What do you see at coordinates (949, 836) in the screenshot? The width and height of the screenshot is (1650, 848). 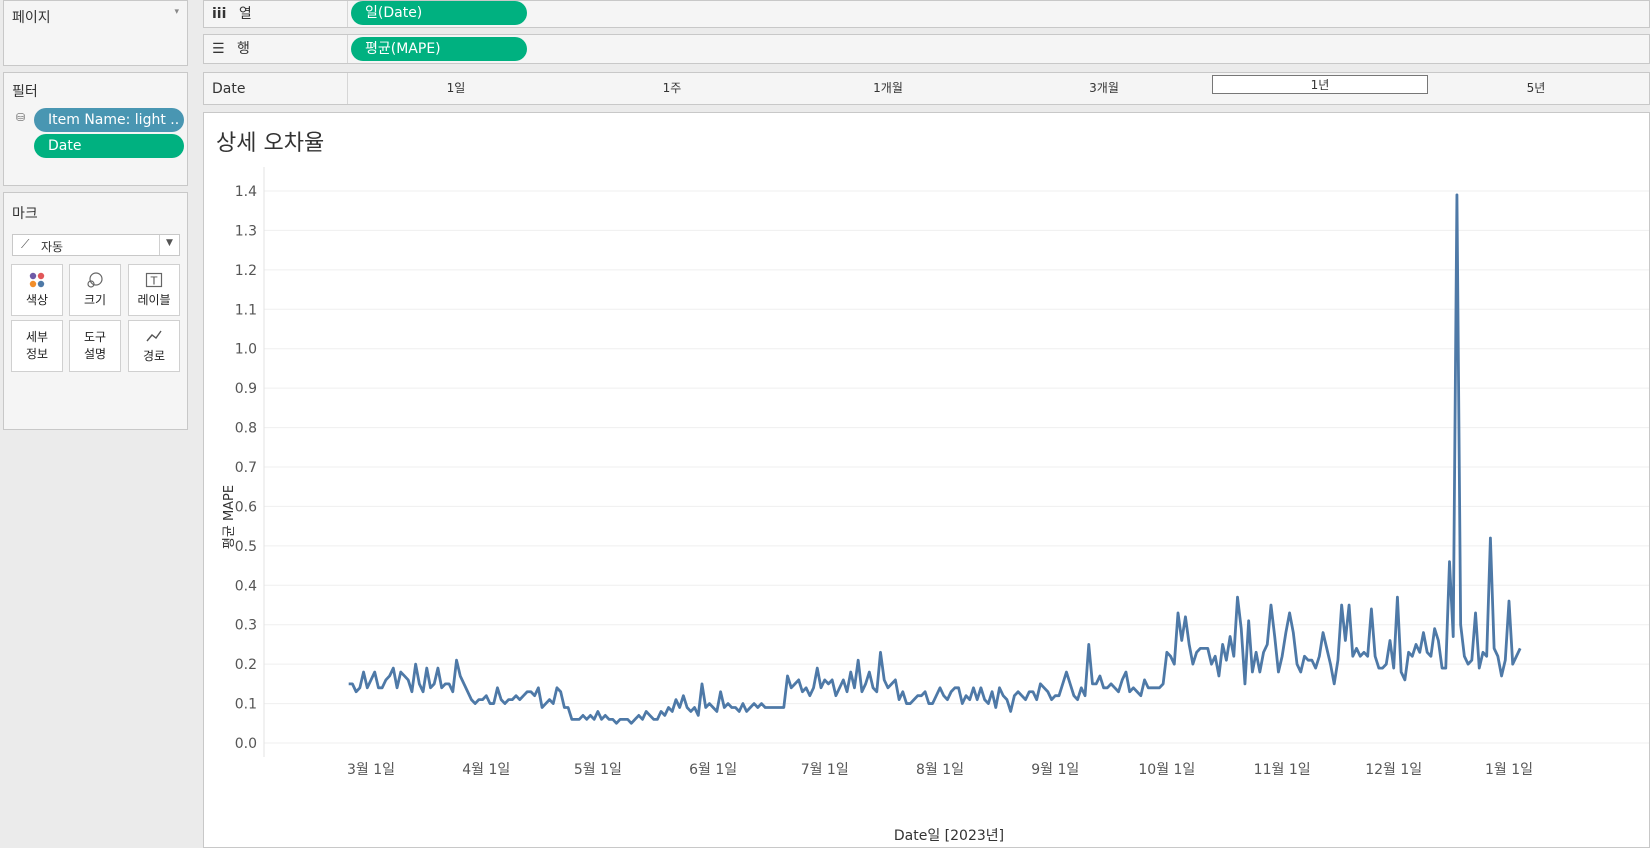 I see `x-axis-title: Date일 [2023년]` at bounding box center [949, 836].